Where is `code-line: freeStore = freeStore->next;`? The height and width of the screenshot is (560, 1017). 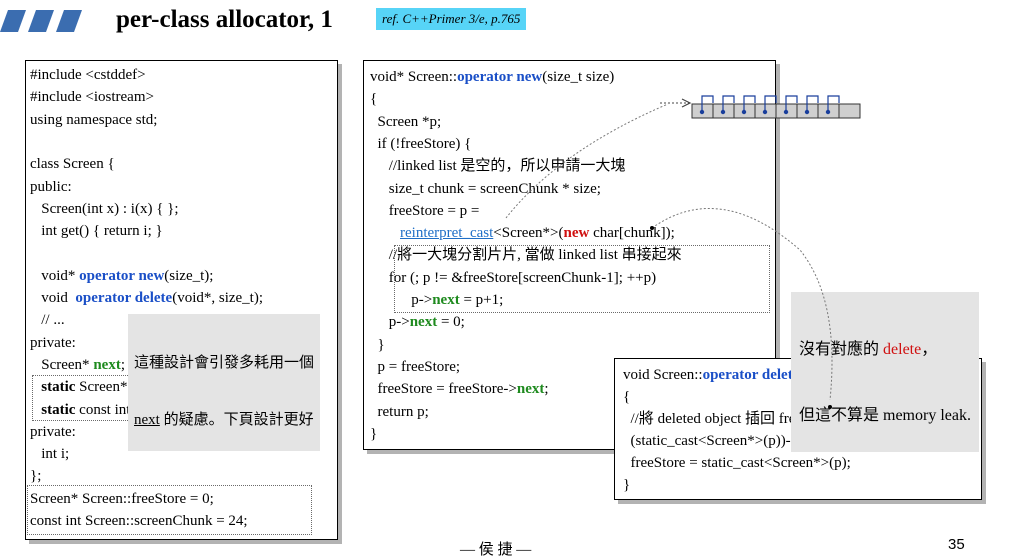
code-line: freeStore = freeStore->next; is located at coordinates (459, 389).